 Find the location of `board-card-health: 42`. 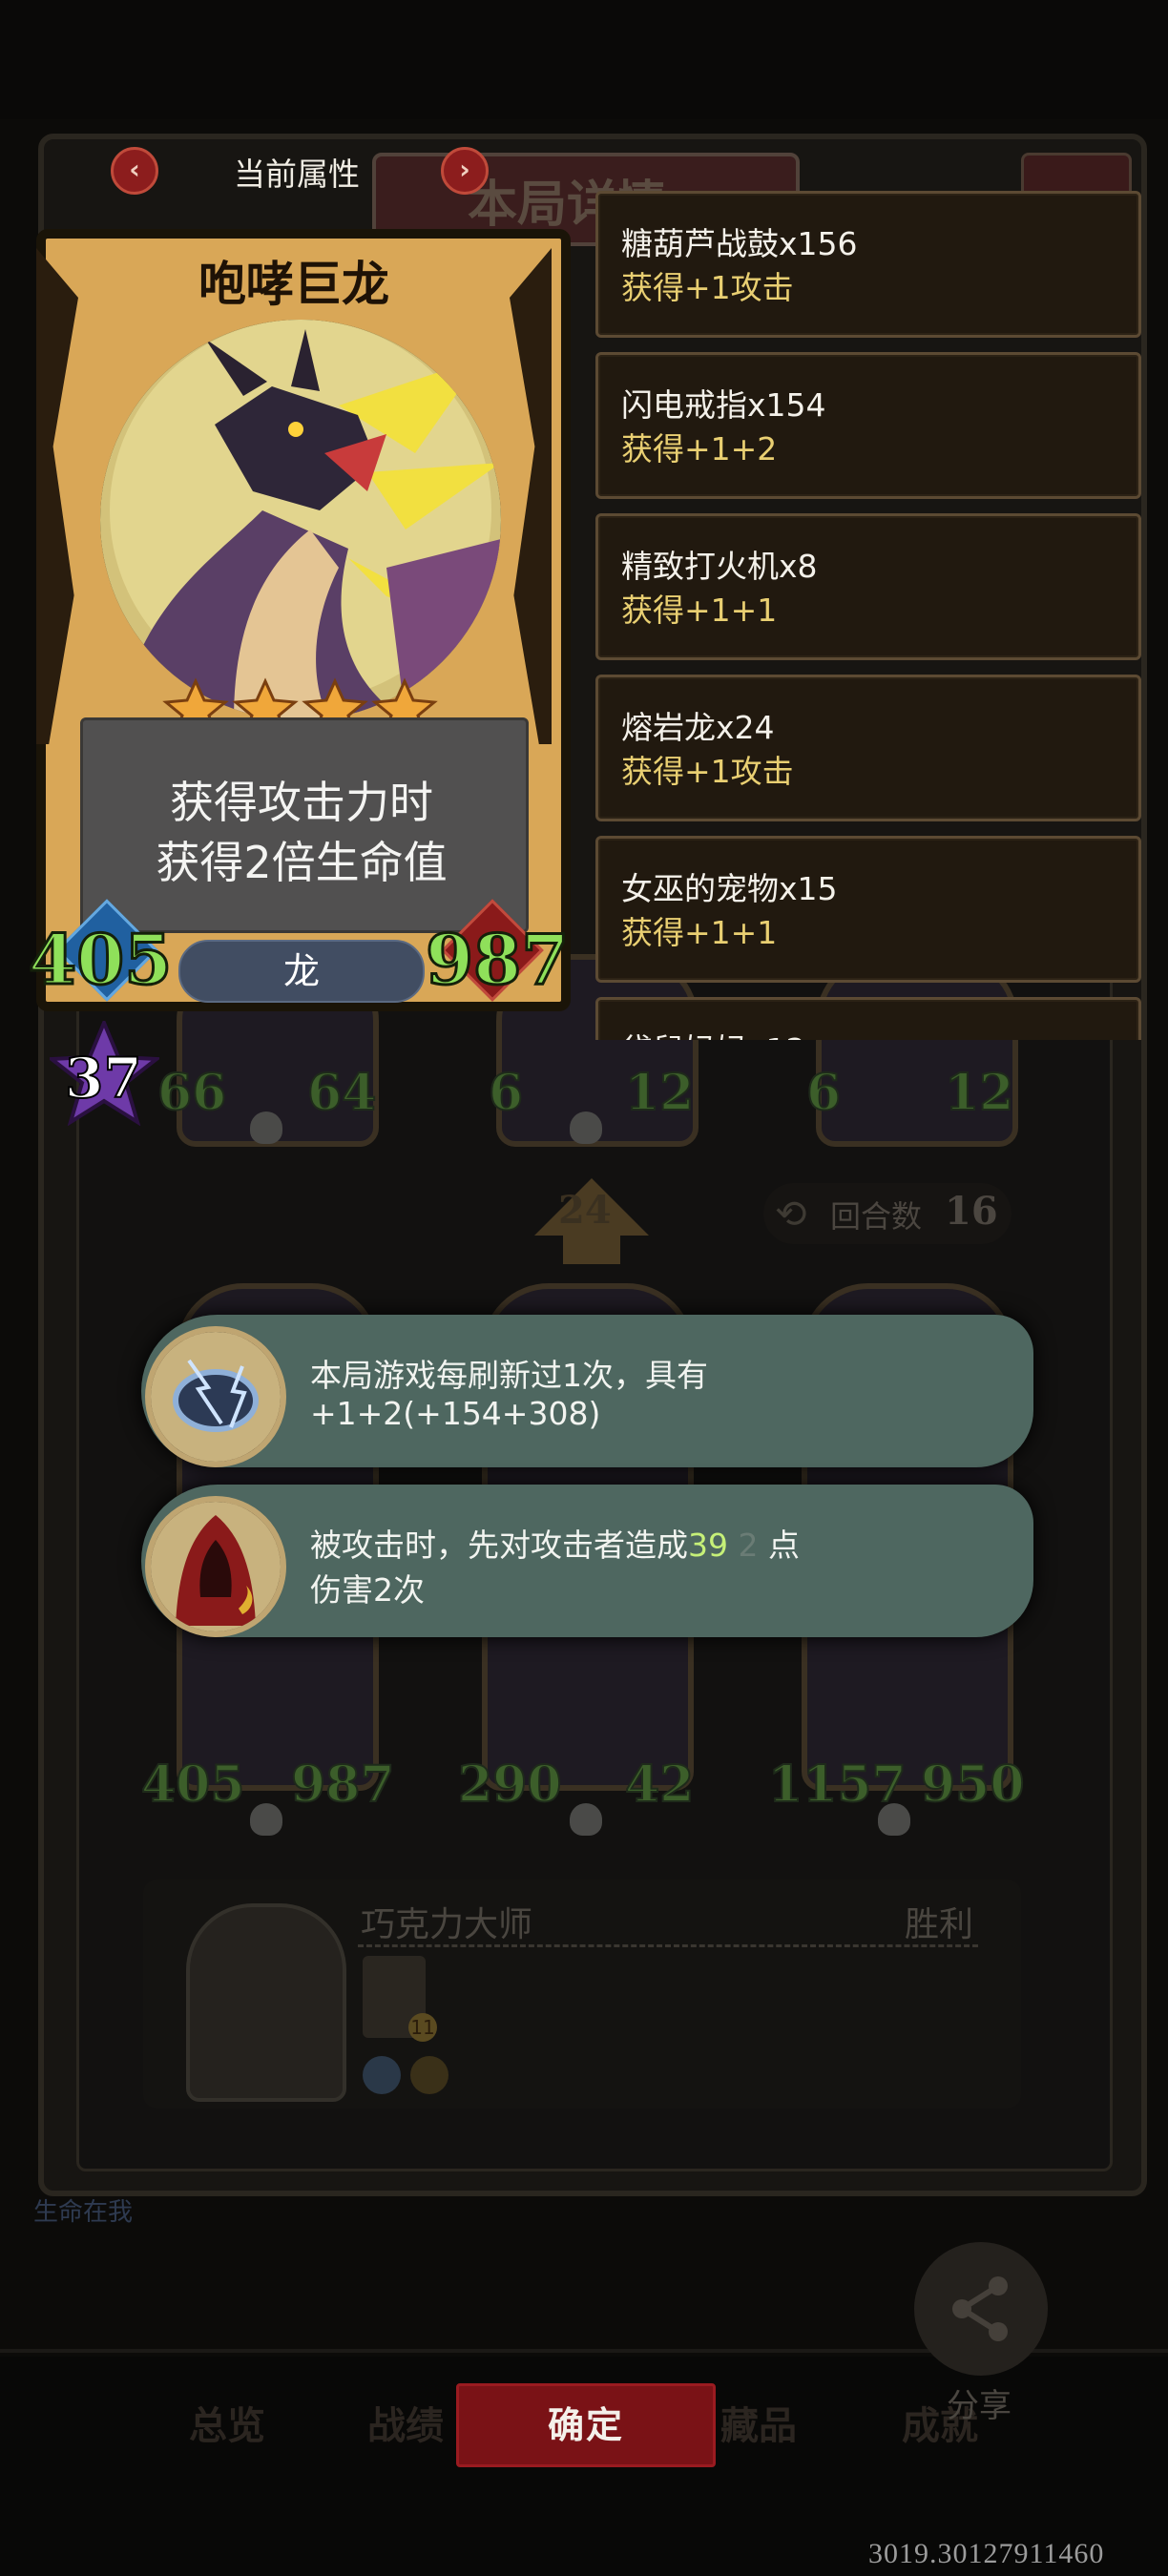

board-card-health: 42 is located at coordinates (659, 1785).